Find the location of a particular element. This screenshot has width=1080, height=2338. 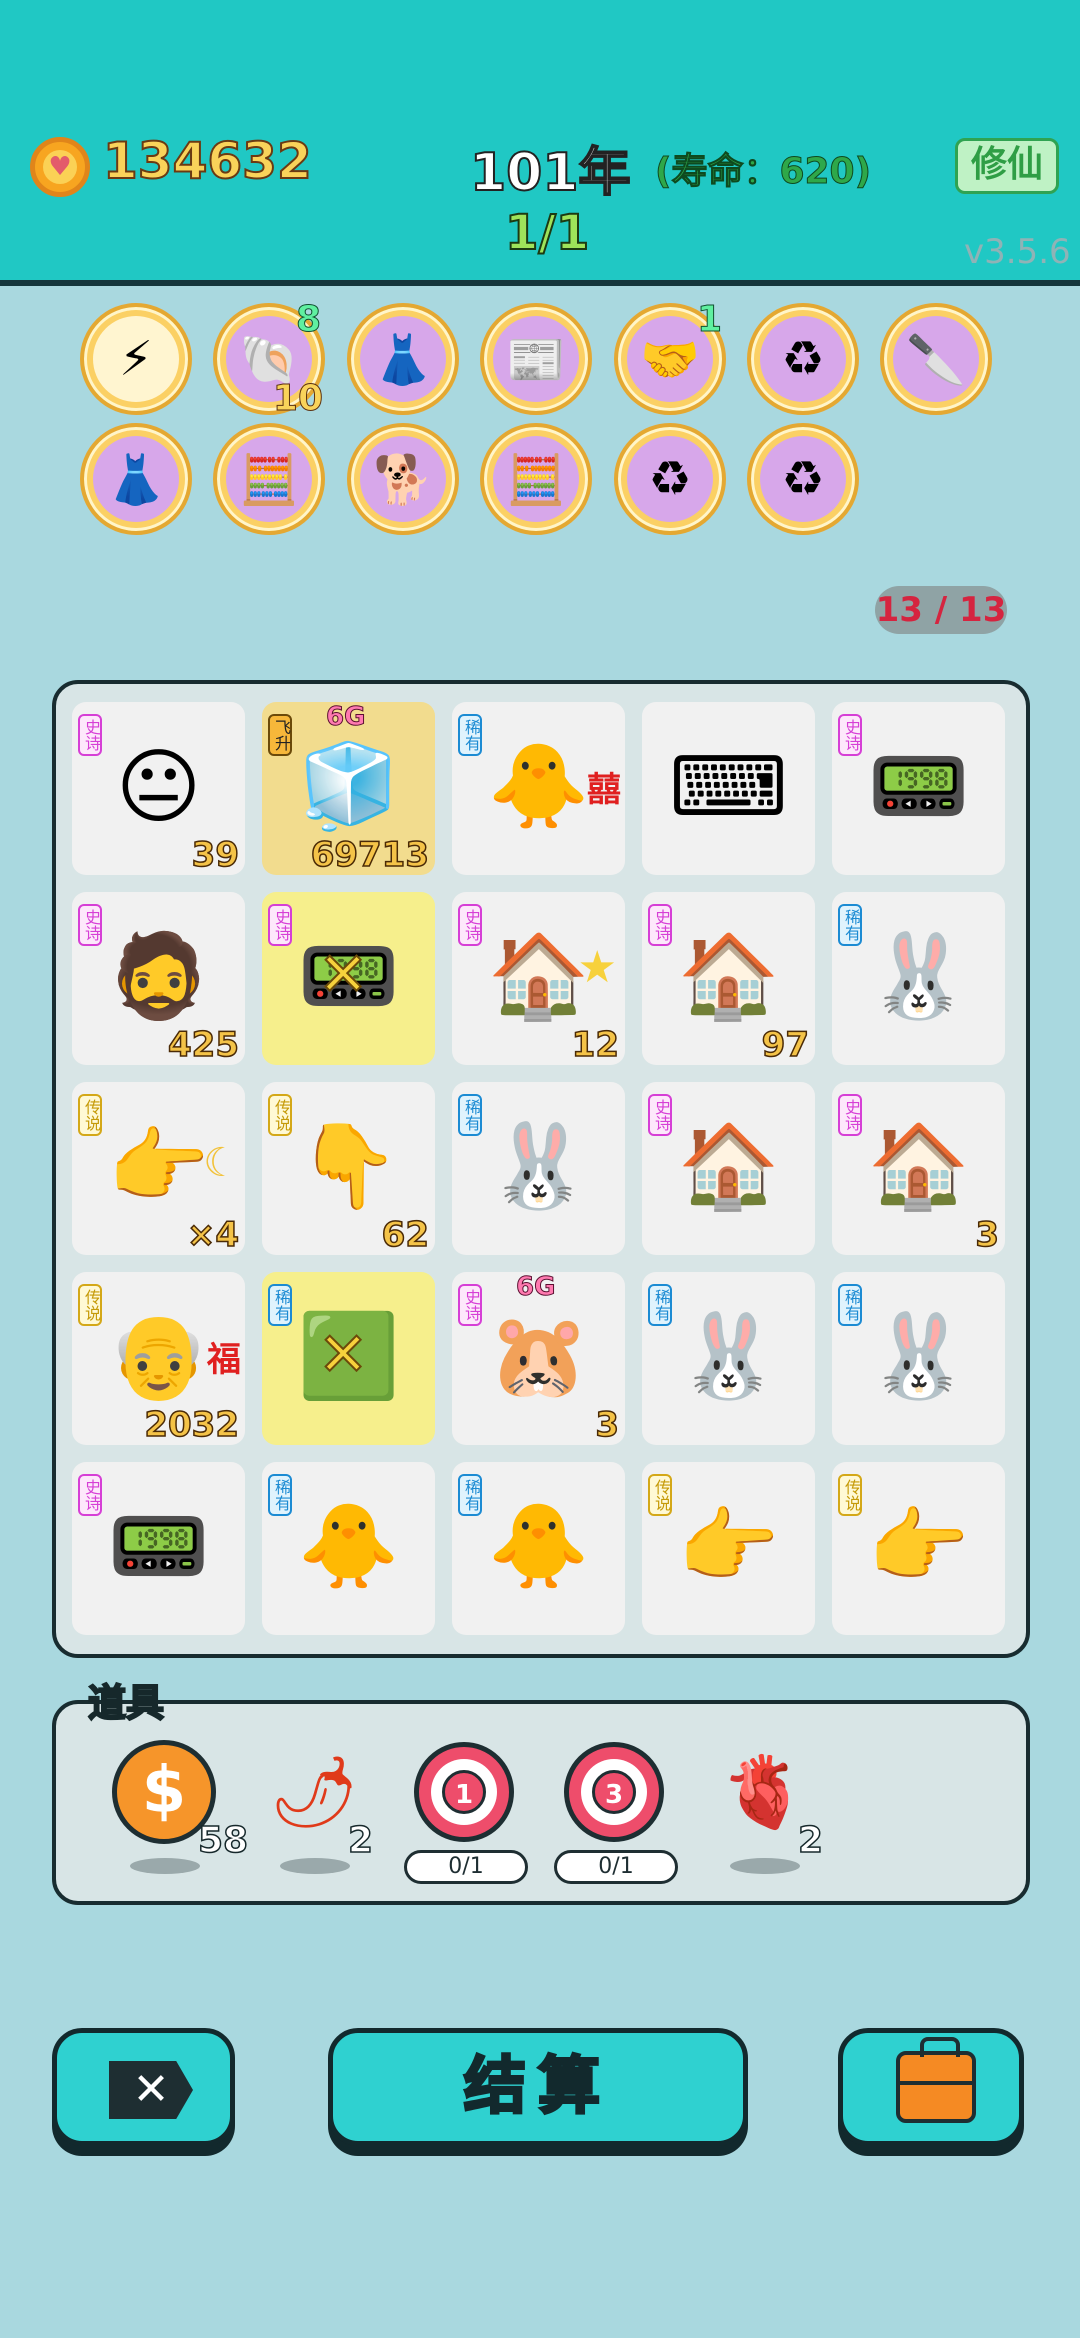

magazine-icon: 📰 is located at coordinates (536, 359).